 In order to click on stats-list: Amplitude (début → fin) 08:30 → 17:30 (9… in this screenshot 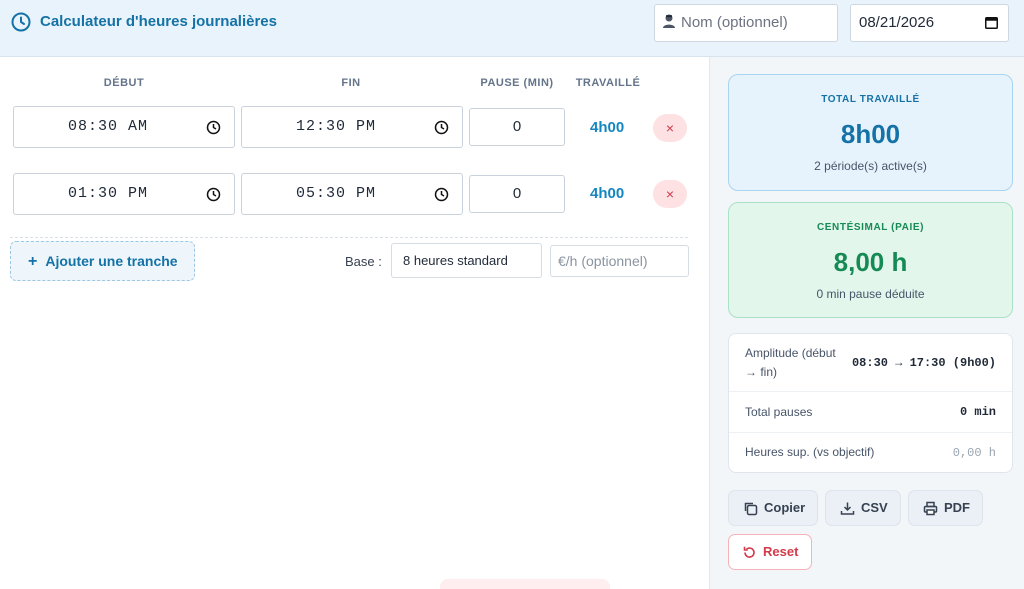, I will do `click(870, 403)`.